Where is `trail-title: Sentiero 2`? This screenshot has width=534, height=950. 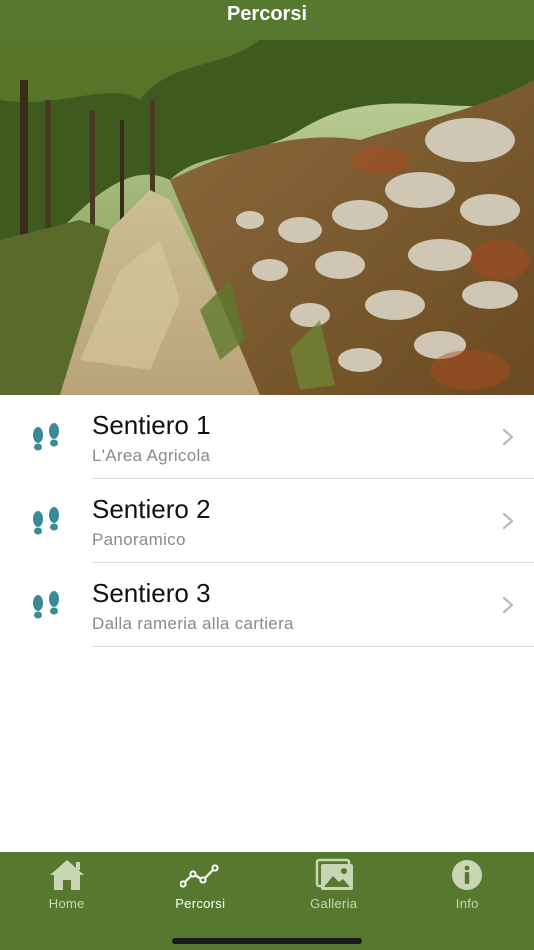
trail-title: Sentiero 2 is located at coordinates (151, 509).